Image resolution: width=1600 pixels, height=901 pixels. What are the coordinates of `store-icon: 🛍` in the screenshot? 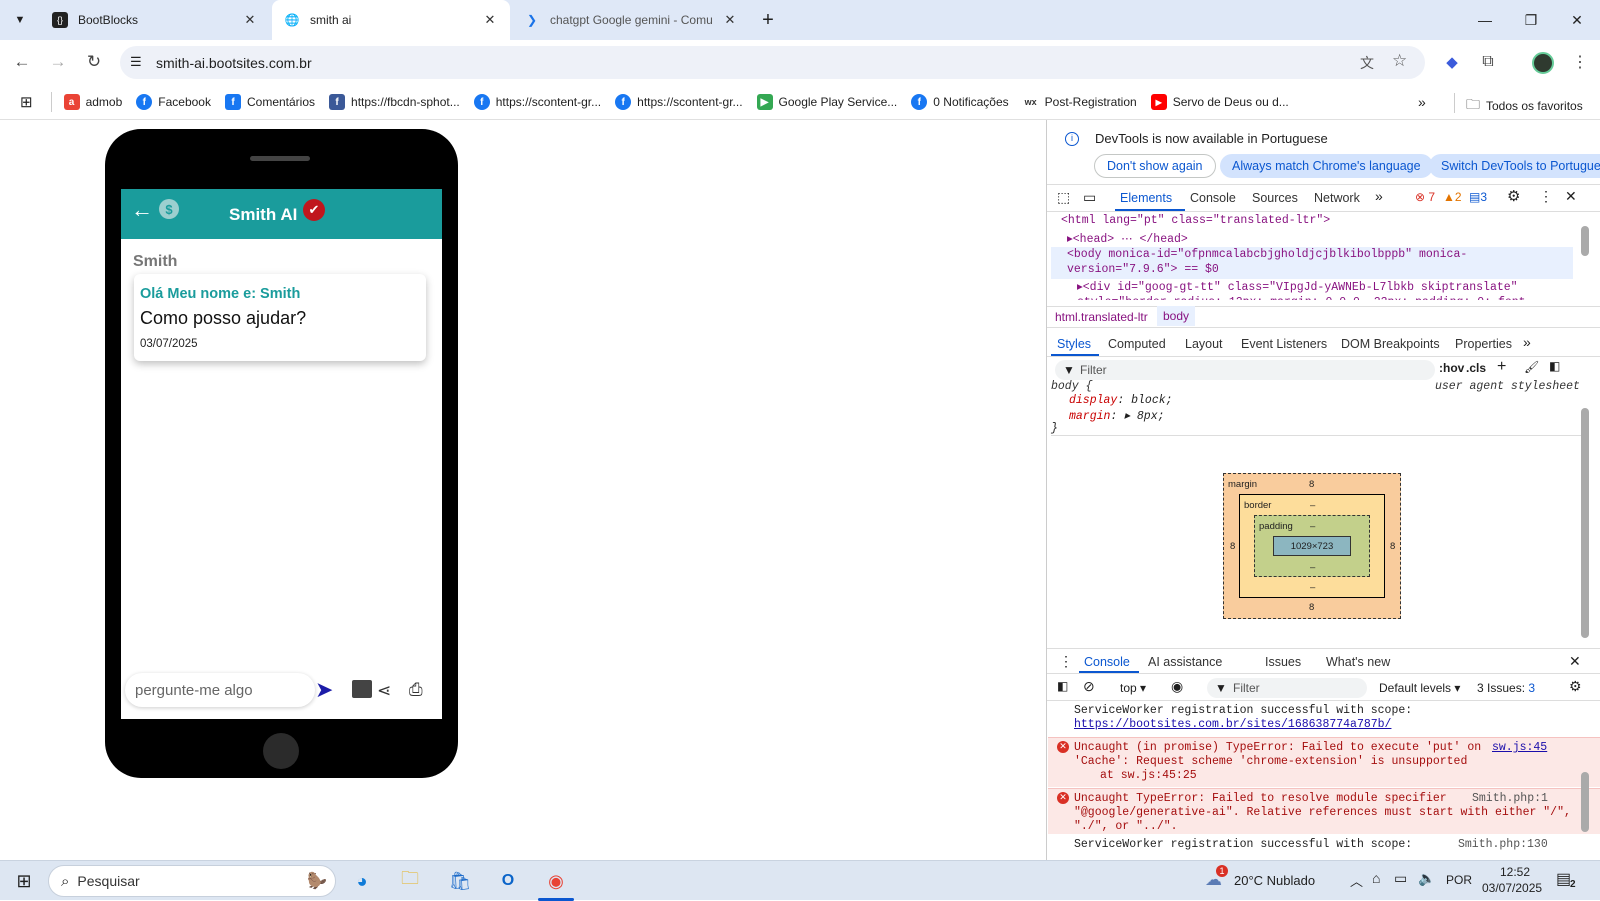 It's located at (460, 881).